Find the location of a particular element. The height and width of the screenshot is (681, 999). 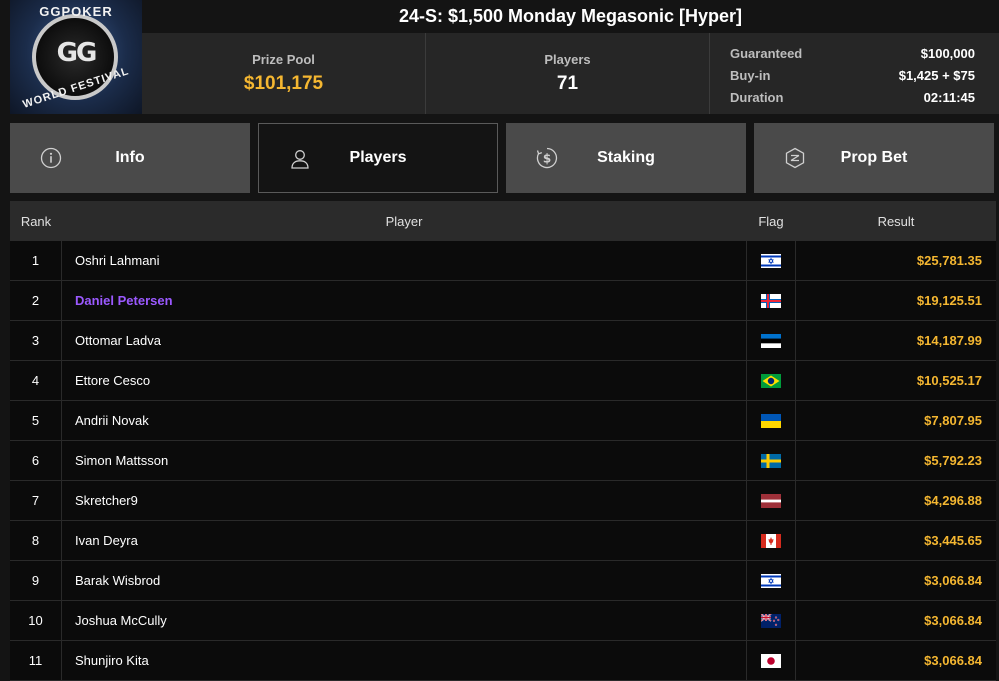

canada-flag-icon is located at coordinates (771, 540).